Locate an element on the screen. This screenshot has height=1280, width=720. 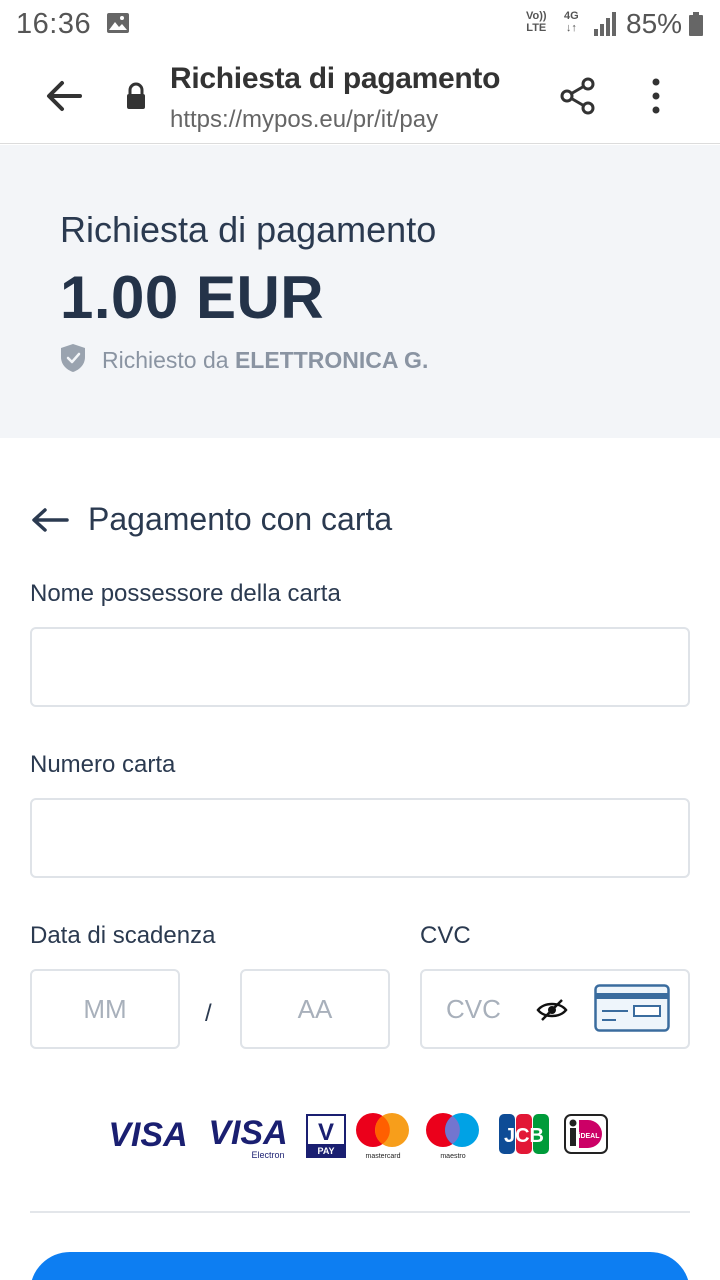
jcb-logo: JCB is located at coordinates (524, 1134).